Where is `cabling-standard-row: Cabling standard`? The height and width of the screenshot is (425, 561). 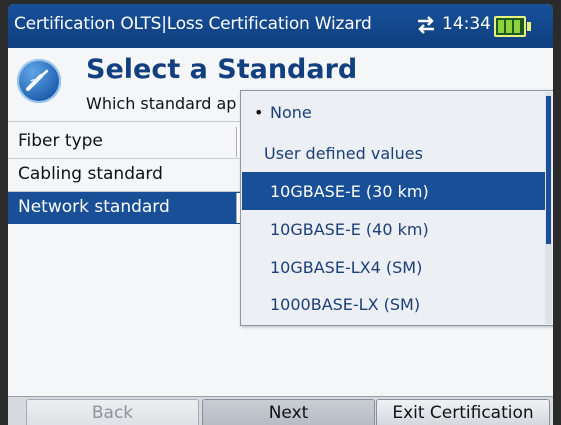 cabling-standard-row: Cabling standard is located at coordinates (124, 175).